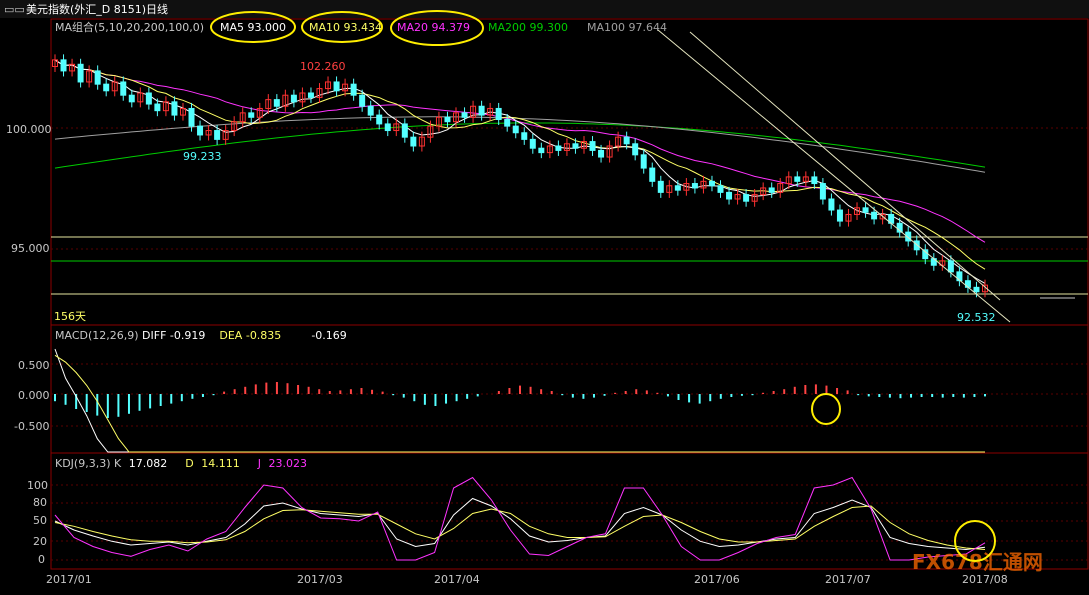 The width and height of the screenshot is (1089, 595). What do you see at coordinates (848, 579) in the screenshot?
I see `x-tick-label: 2017/07` at bounding box center [848, 579].